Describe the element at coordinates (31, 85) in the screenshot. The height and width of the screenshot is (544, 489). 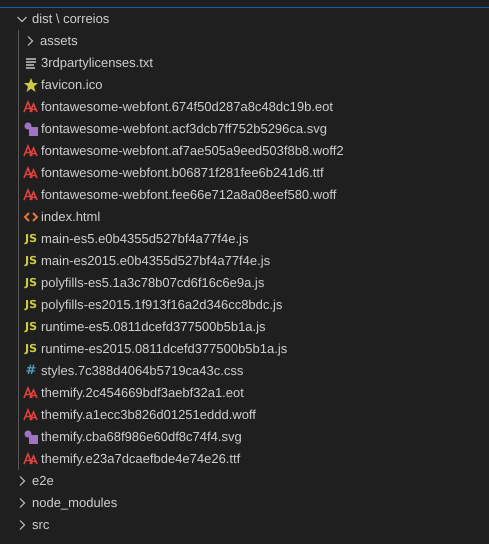
I see `star-icon` at that location.